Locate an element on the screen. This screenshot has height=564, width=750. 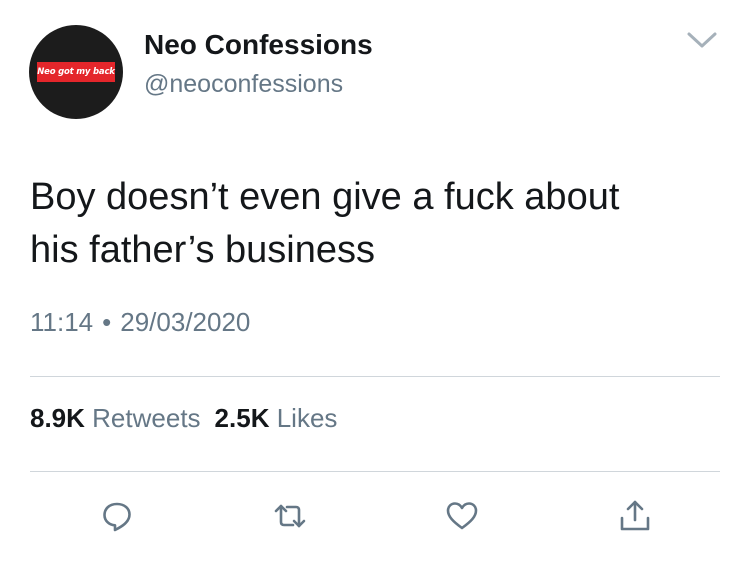
like-button is located at coordinates (462, 516).